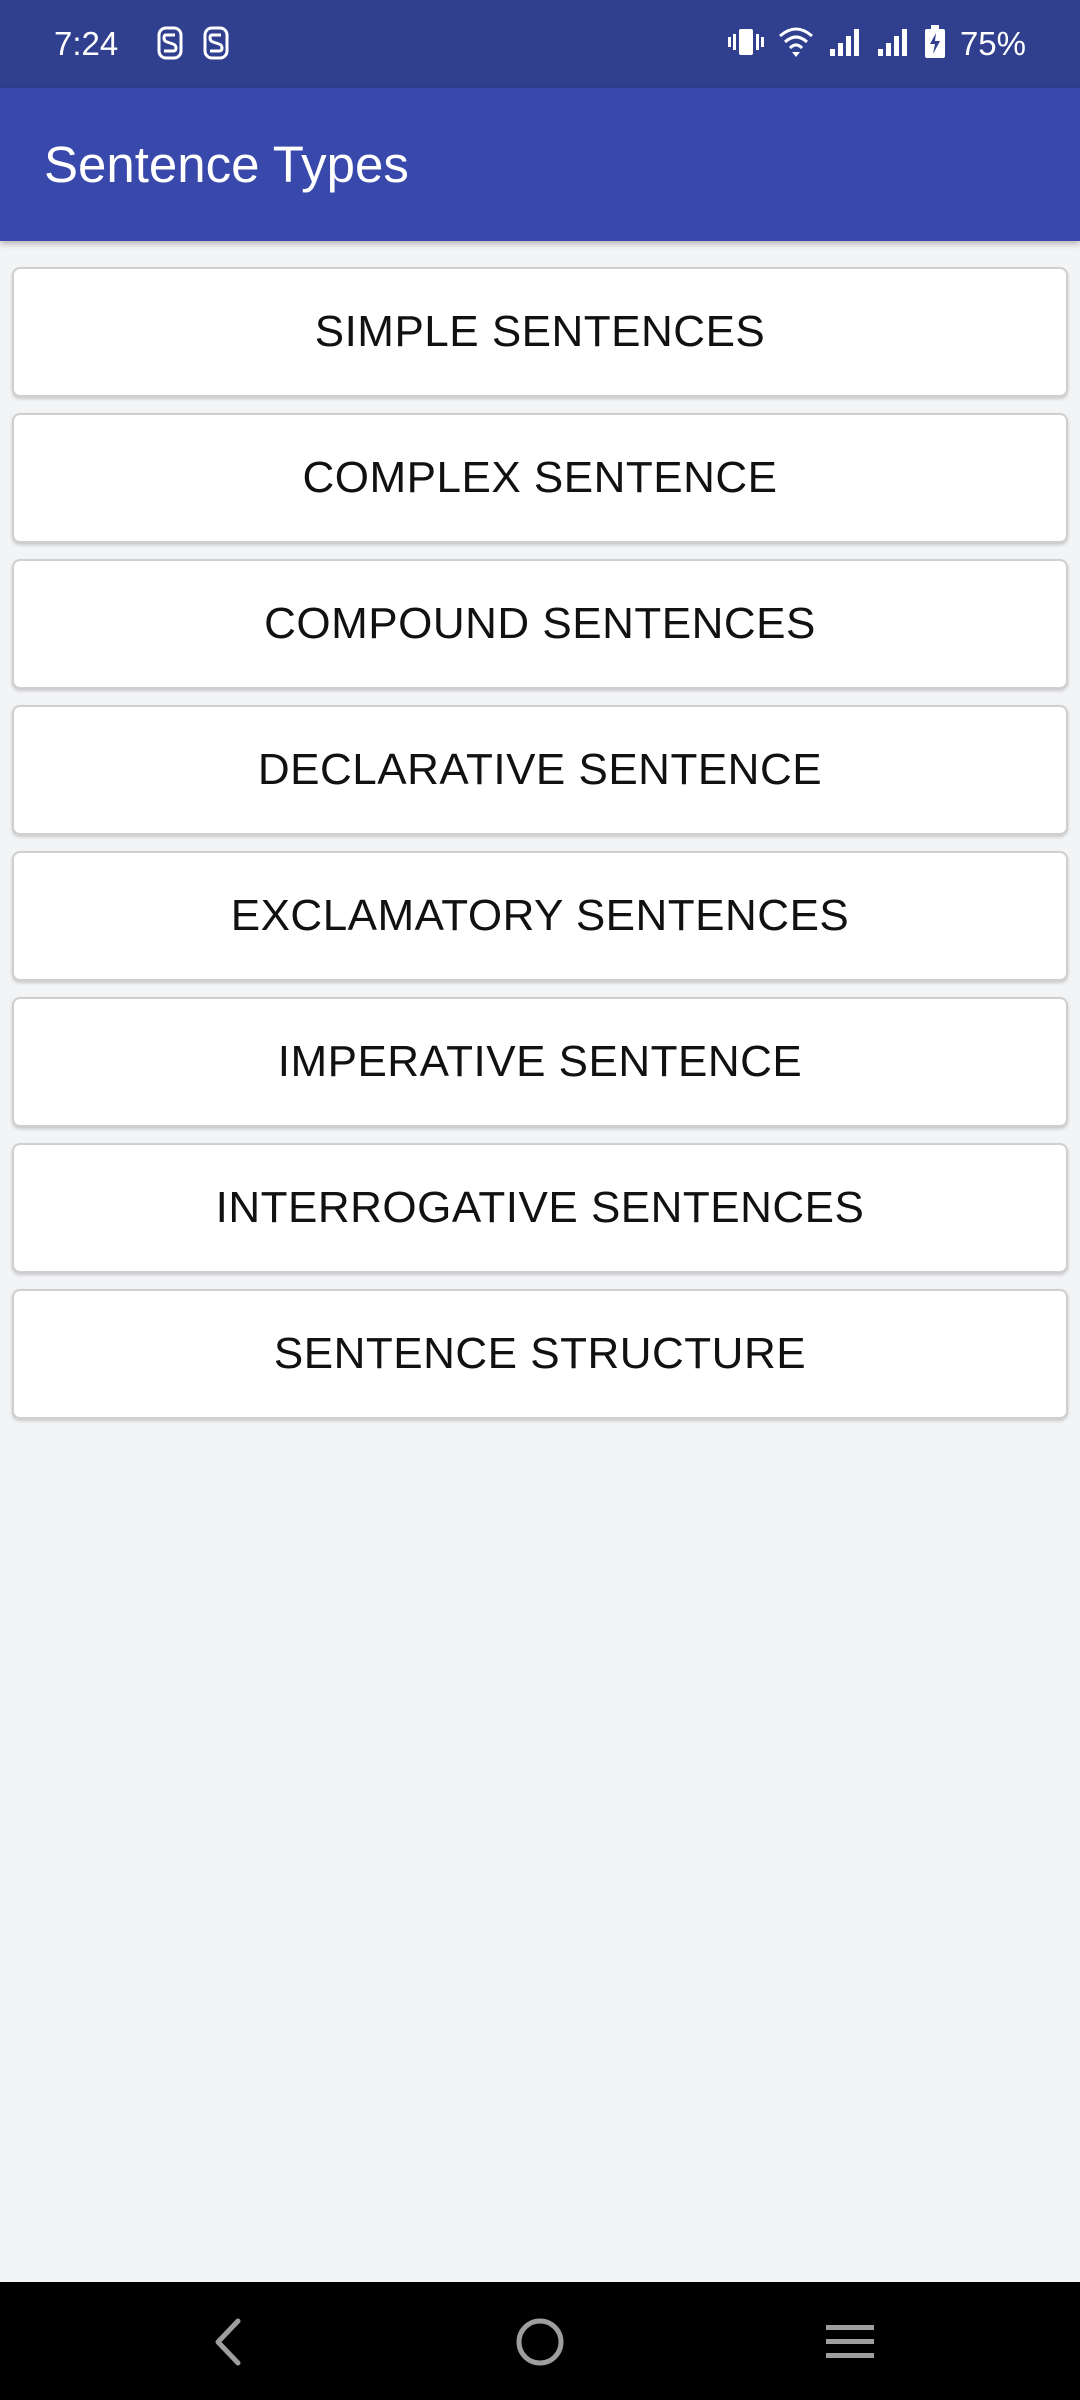  Describe the element at coordinates (540, 44) in the screenshot. I see `status-bar: 7:24 75%` at that location.